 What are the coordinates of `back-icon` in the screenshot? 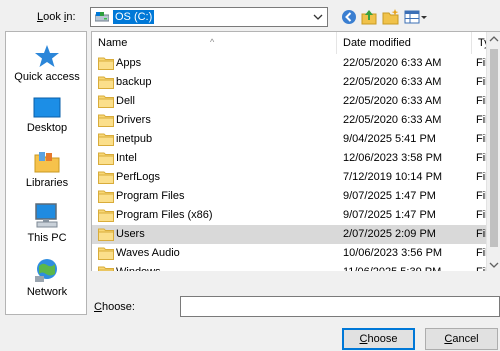 It's located at (349, 17).